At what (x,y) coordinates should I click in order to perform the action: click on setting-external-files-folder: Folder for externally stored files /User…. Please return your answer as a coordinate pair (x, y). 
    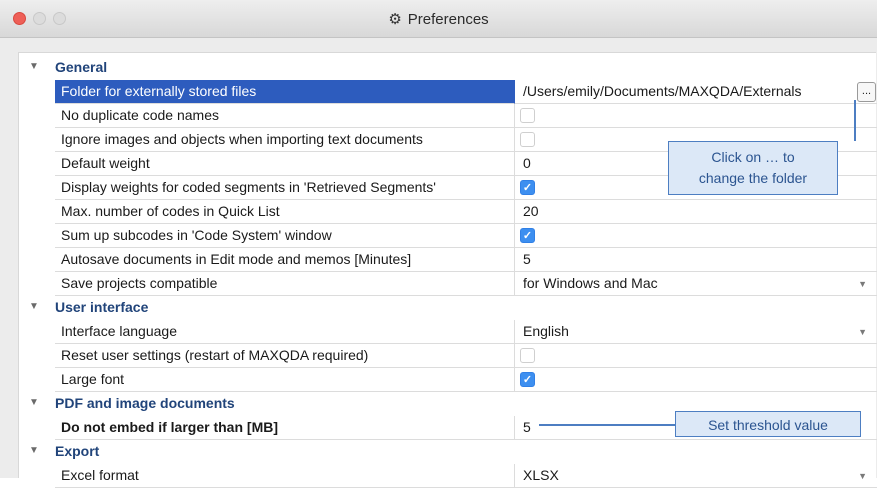
    Looking at the image, I should click on (448, 92).